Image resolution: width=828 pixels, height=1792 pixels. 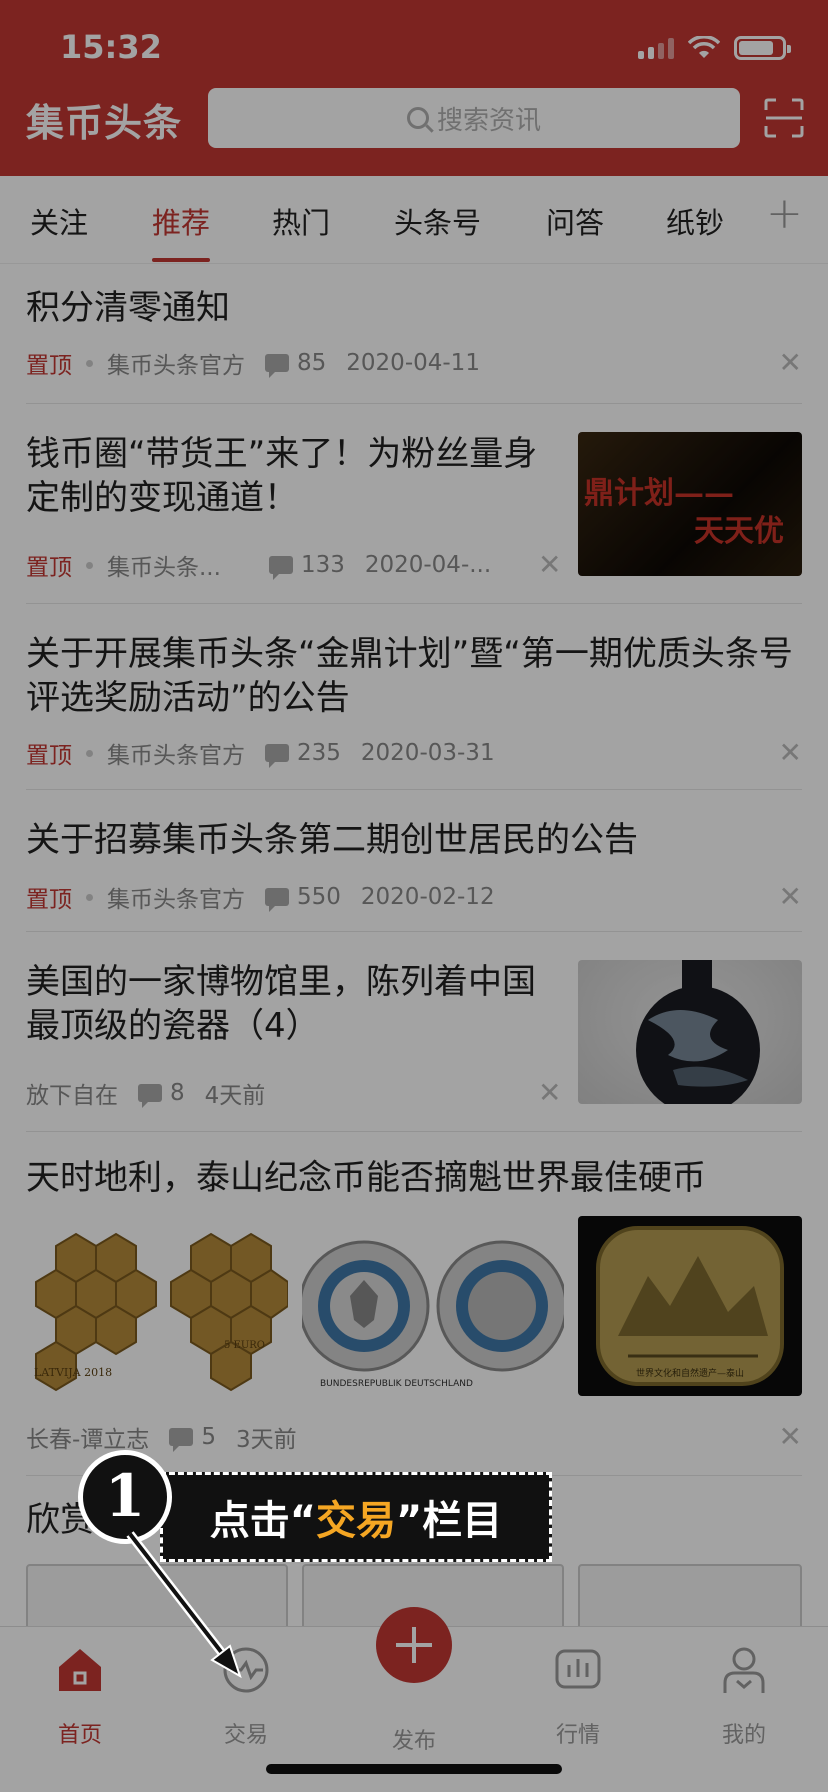 I want to click on nav-label: 交易, so click(x=245, y=1735).